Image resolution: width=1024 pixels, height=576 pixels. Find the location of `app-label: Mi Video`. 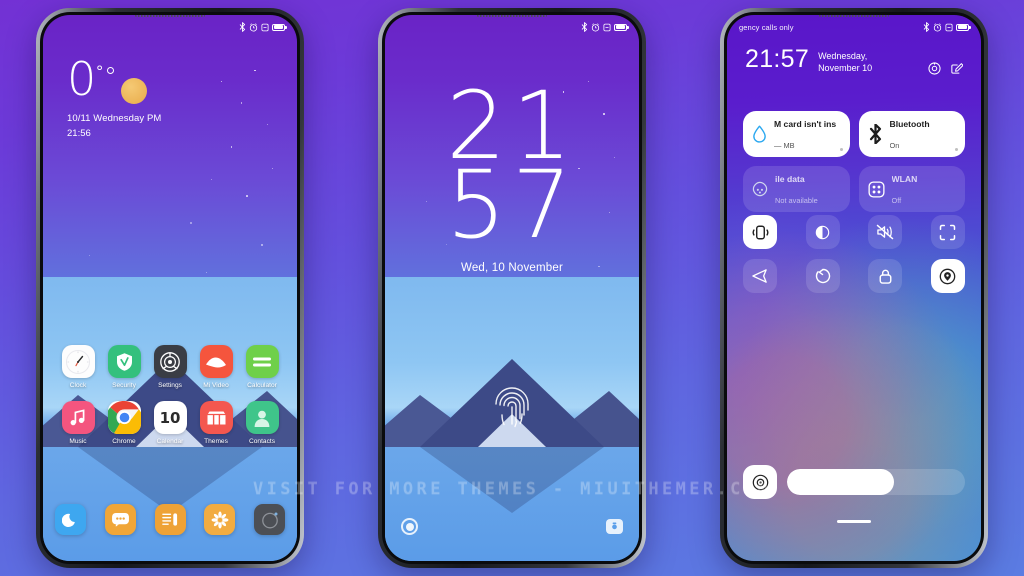

app-label: Mi Video is located at coordinates (216, 385).